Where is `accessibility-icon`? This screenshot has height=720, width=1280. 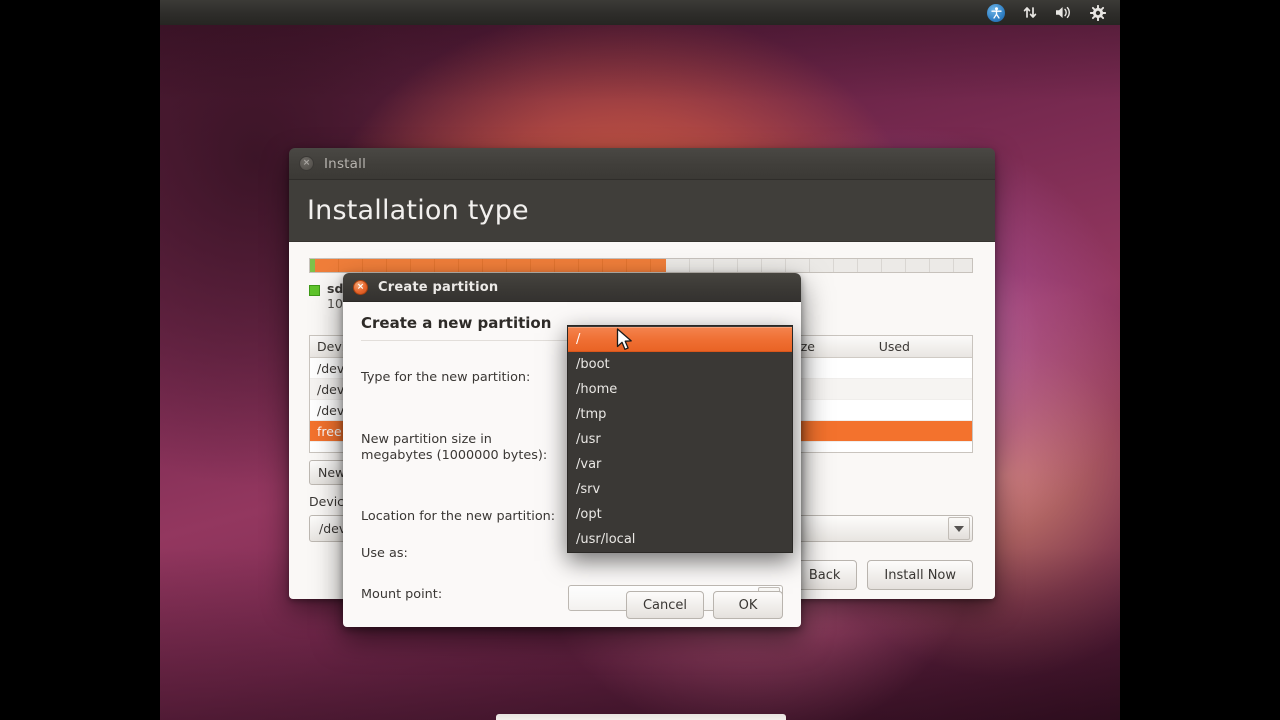
accessibility-icon is located at coordinates (996, 13).